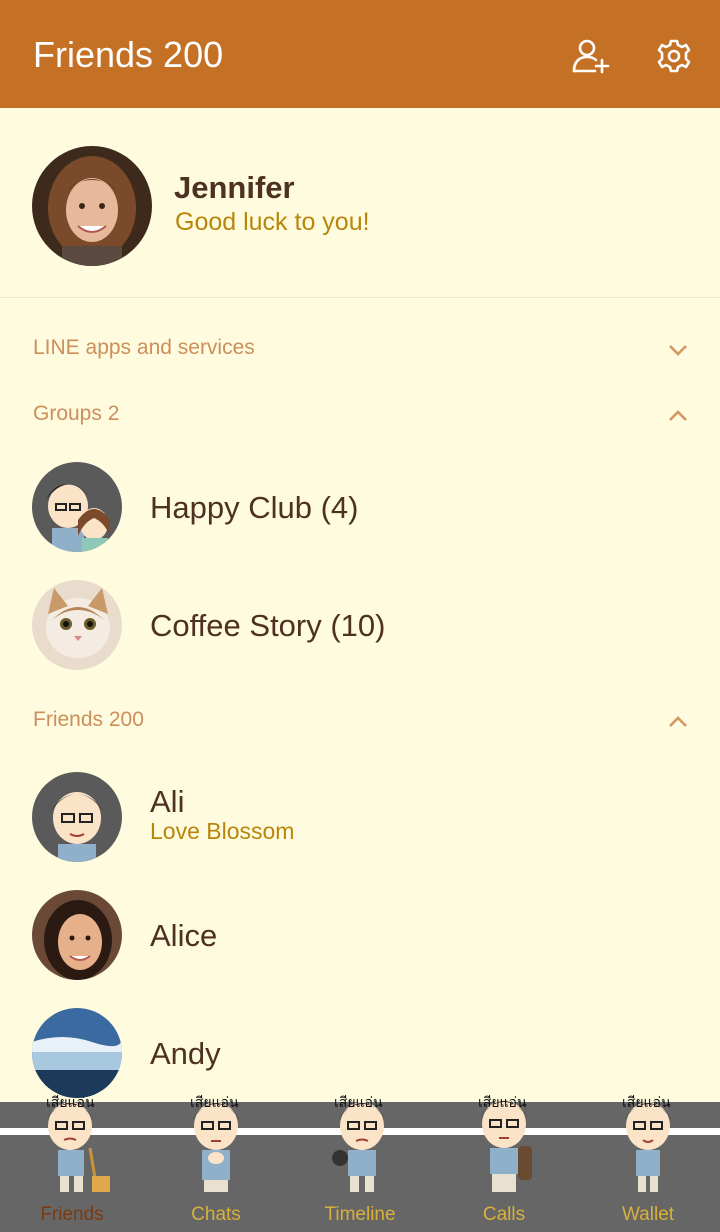 Image resolution: width=720 pixels, height=1232 pixels. What do you see at coordinates (504, 1214) in the screenshot?
I see `tab-label: Calls` at bounding box center [504, 1214].